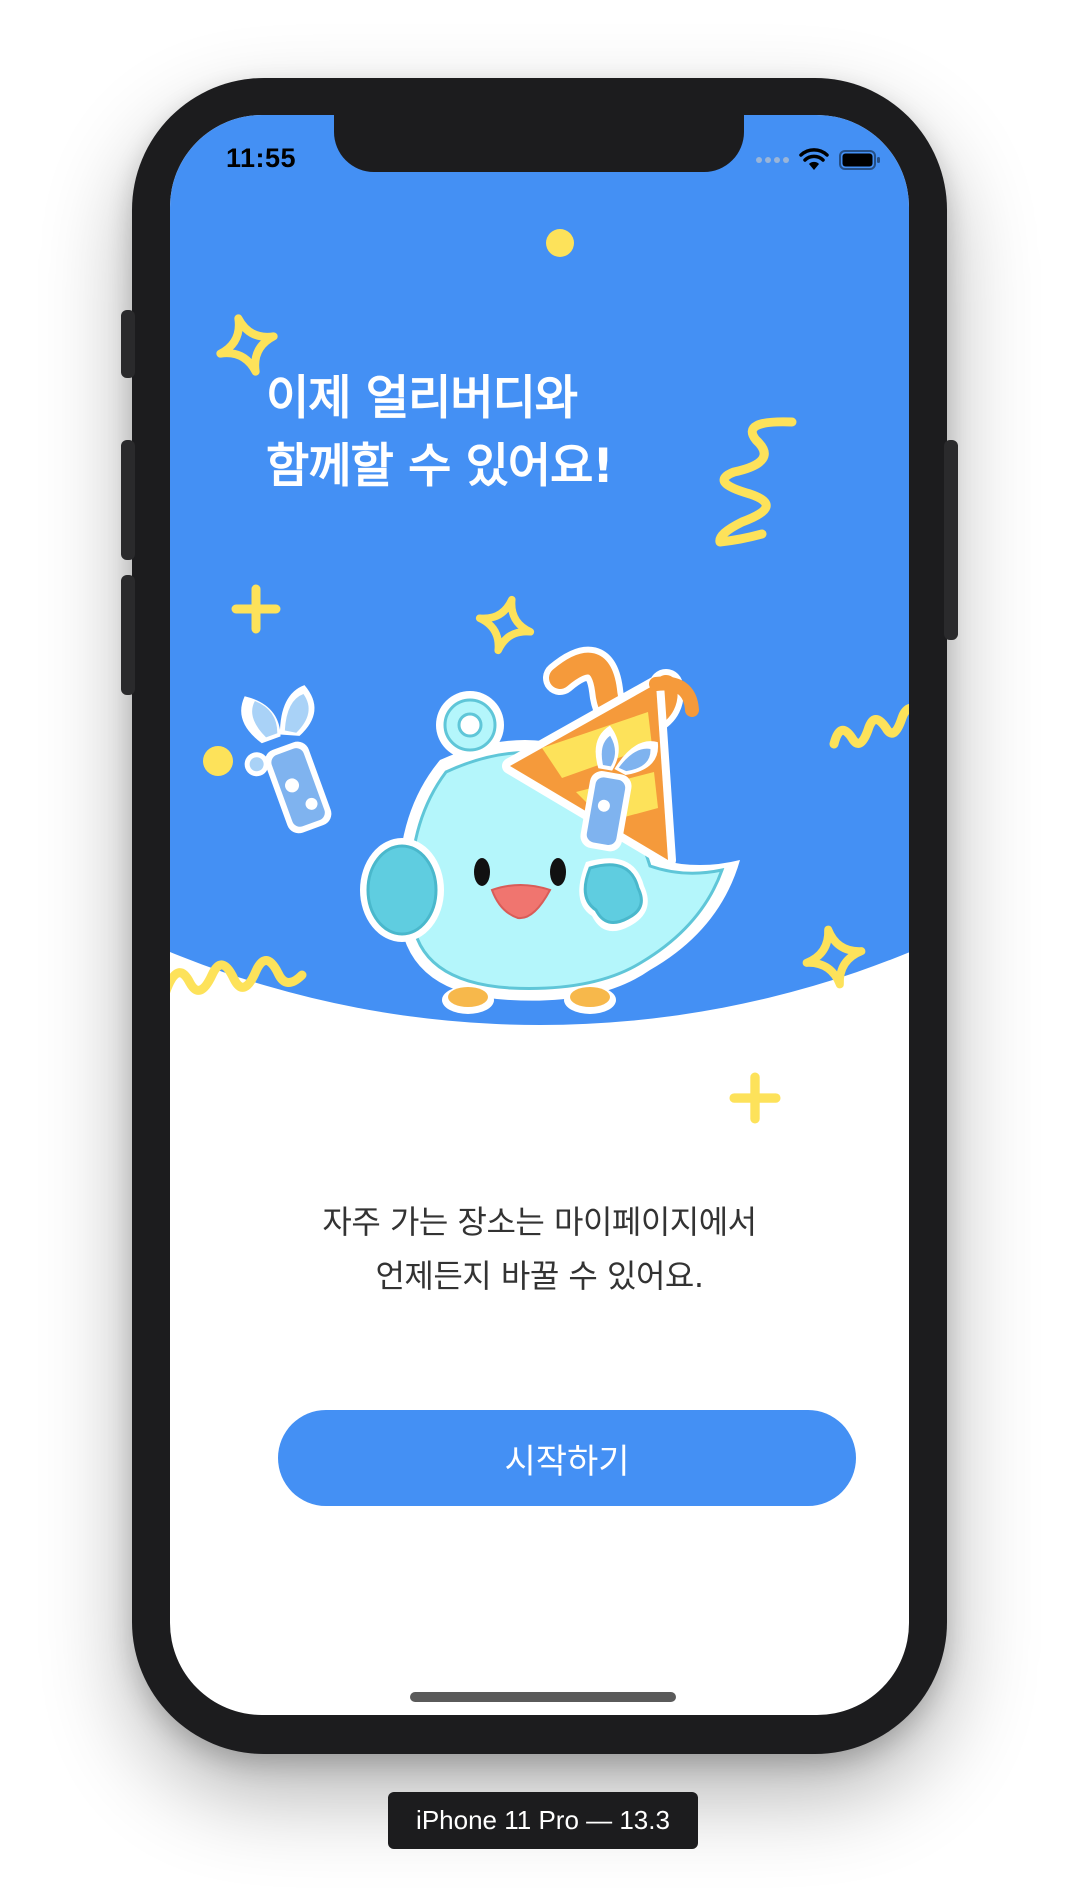 The width and height of the screenshot is (1076, 1900). What do you see at coordinates (261, 158) in the screenshot?
I see `status-time: 11:55` at bounding box center [261, 158].